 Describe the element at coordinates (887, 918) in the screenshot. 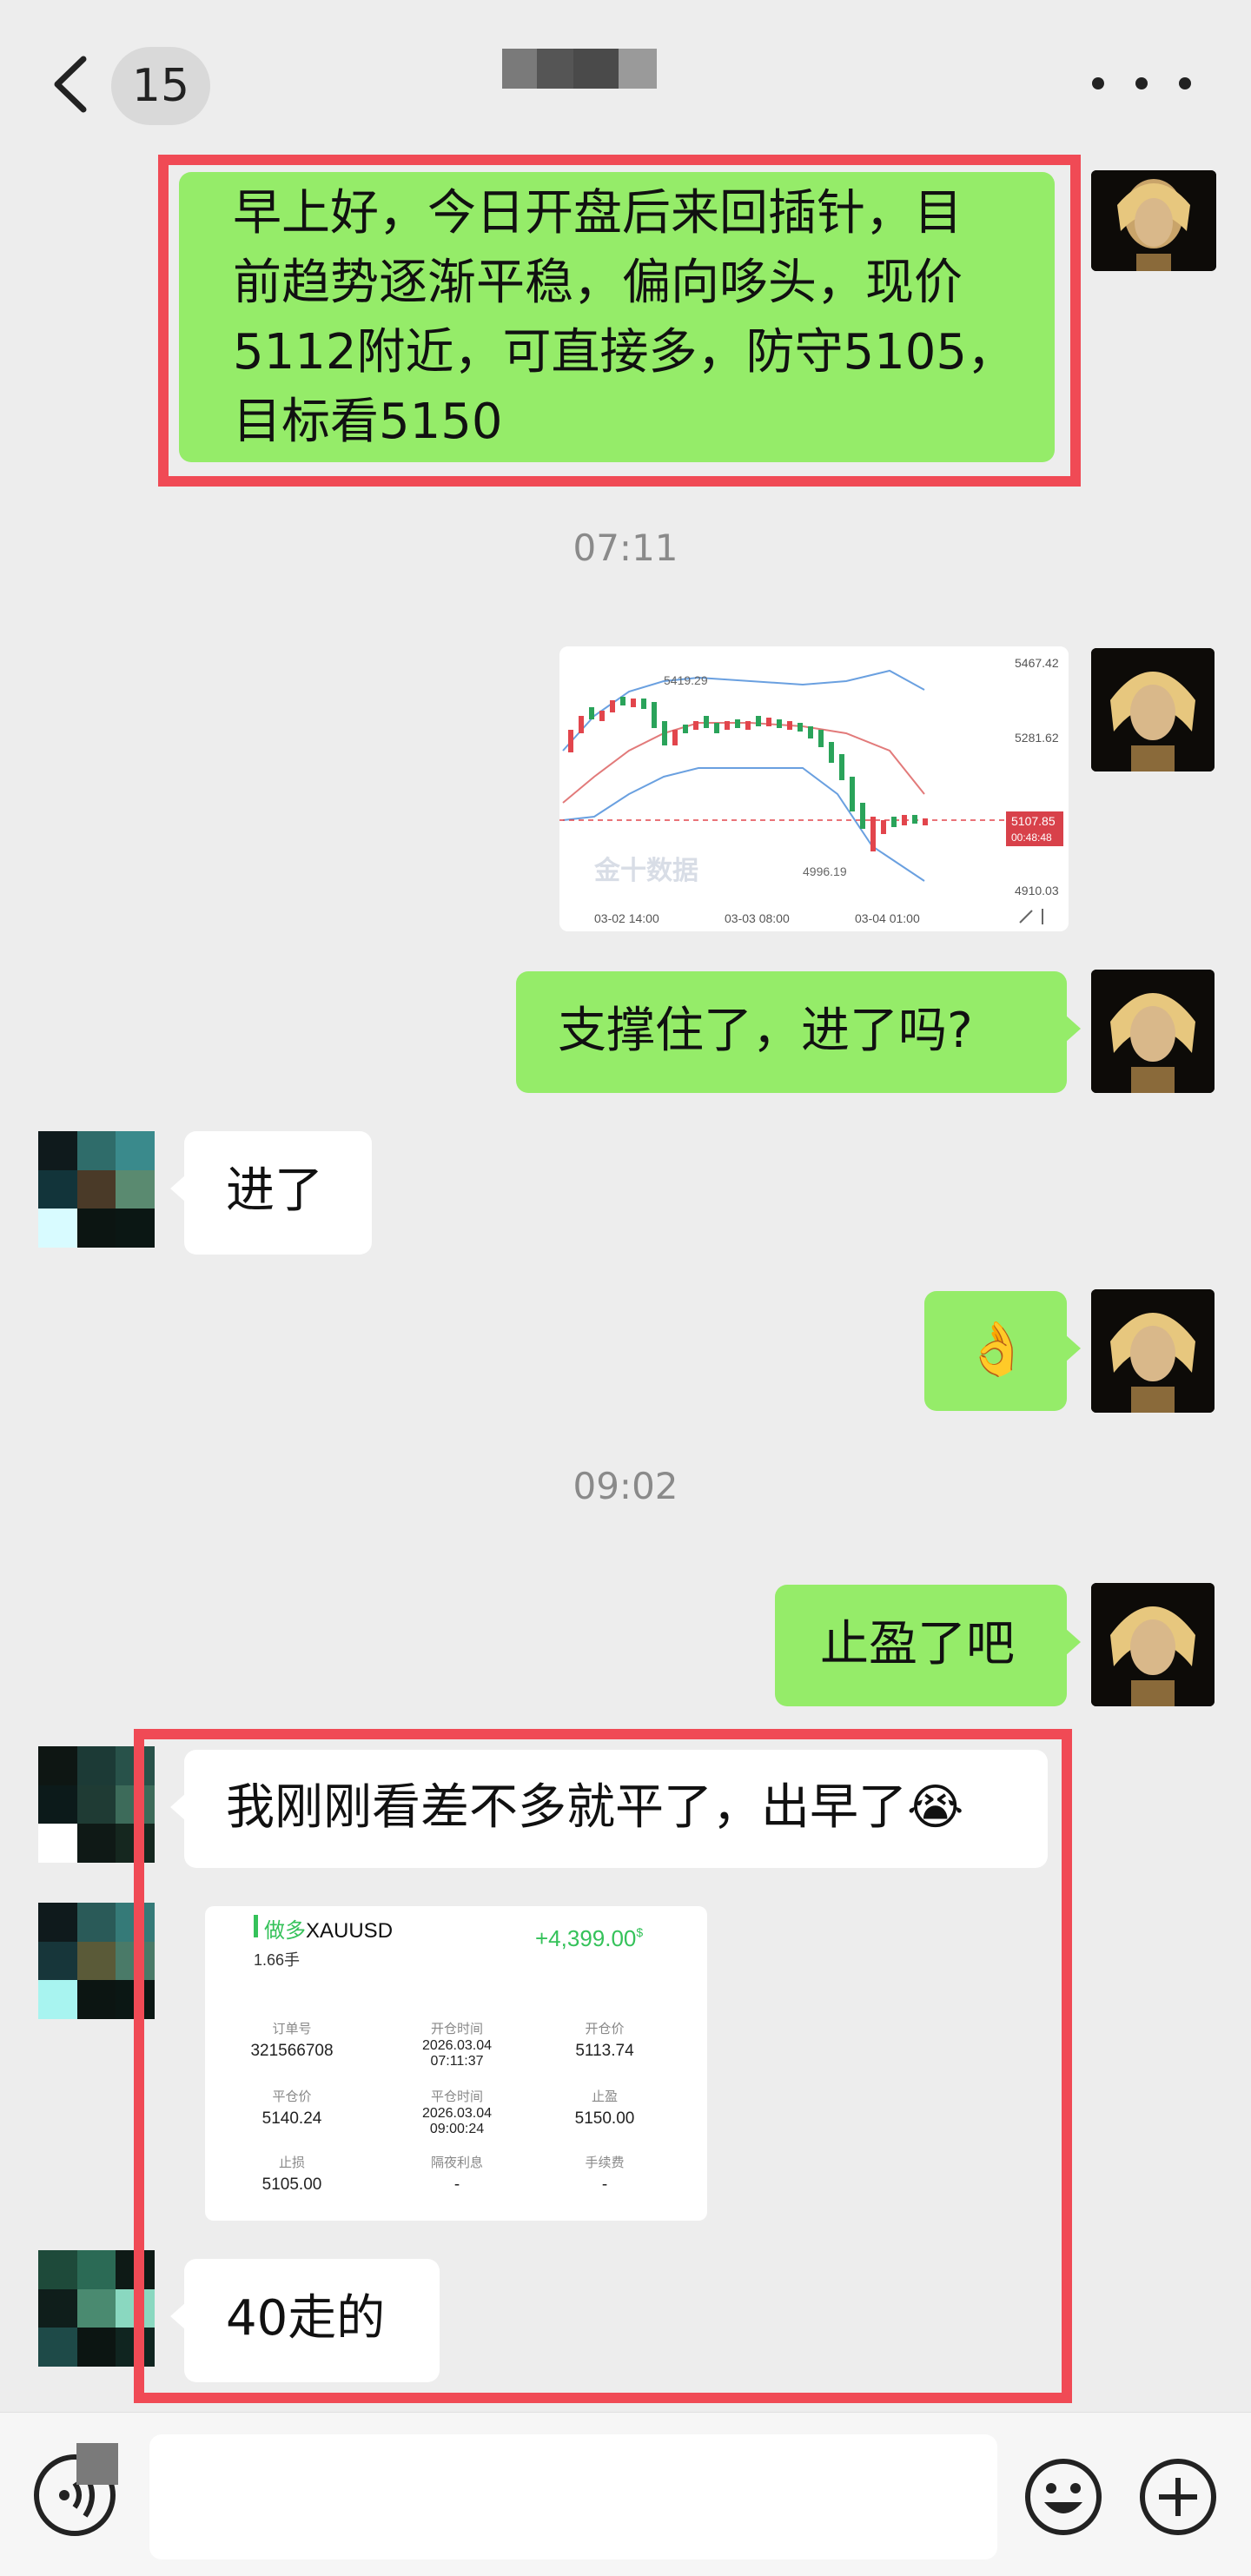

I see `x-axis-label: 03-04 01:00` at that location.